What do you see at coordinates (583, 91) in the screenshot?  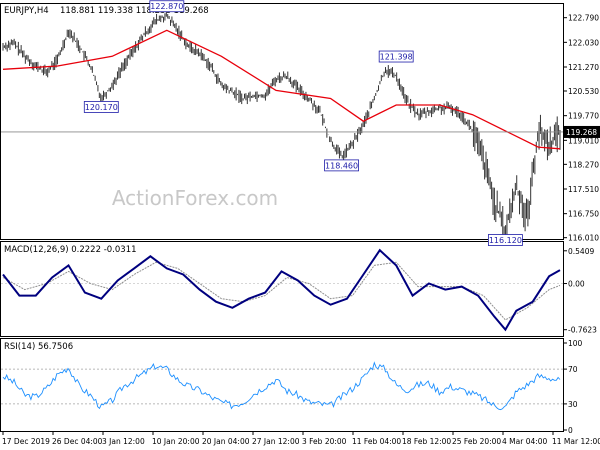 I see `price-tick-label: 120.530` at bounding box center [583, 91].